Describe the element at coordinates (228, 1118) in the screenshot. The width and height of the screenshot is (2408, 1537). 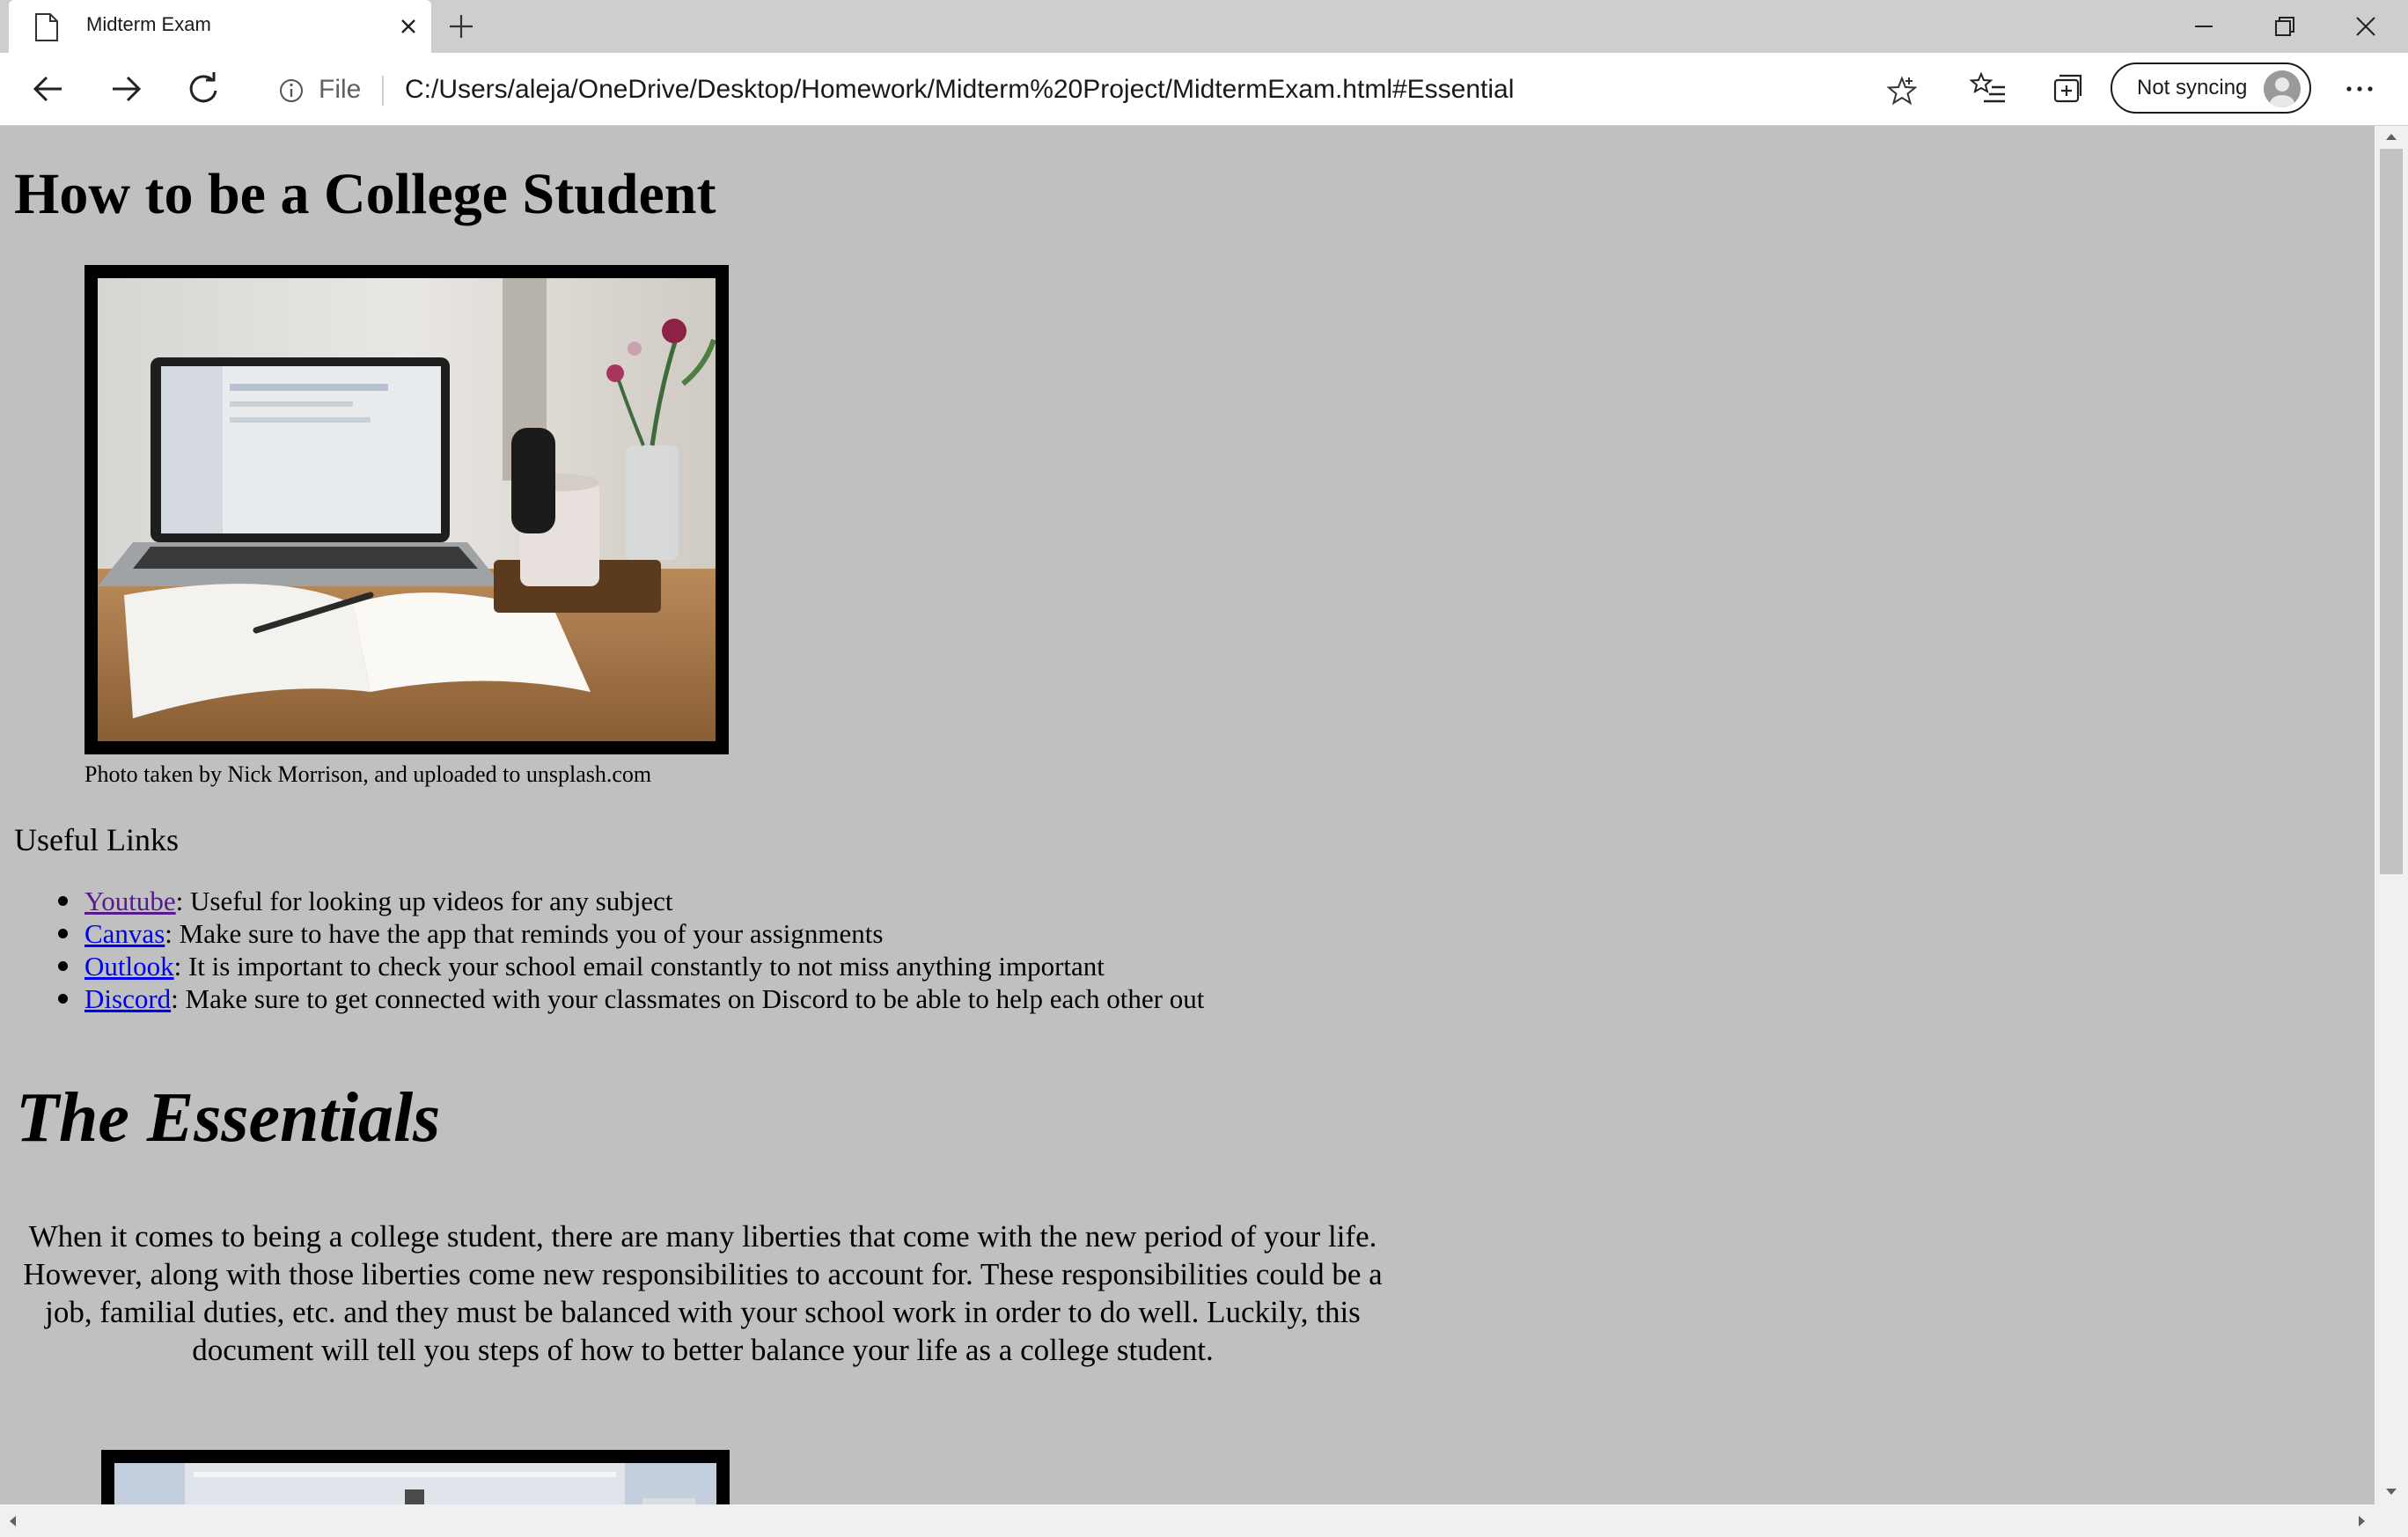
I see `section-heading-essentials: The Essentials` at that location.